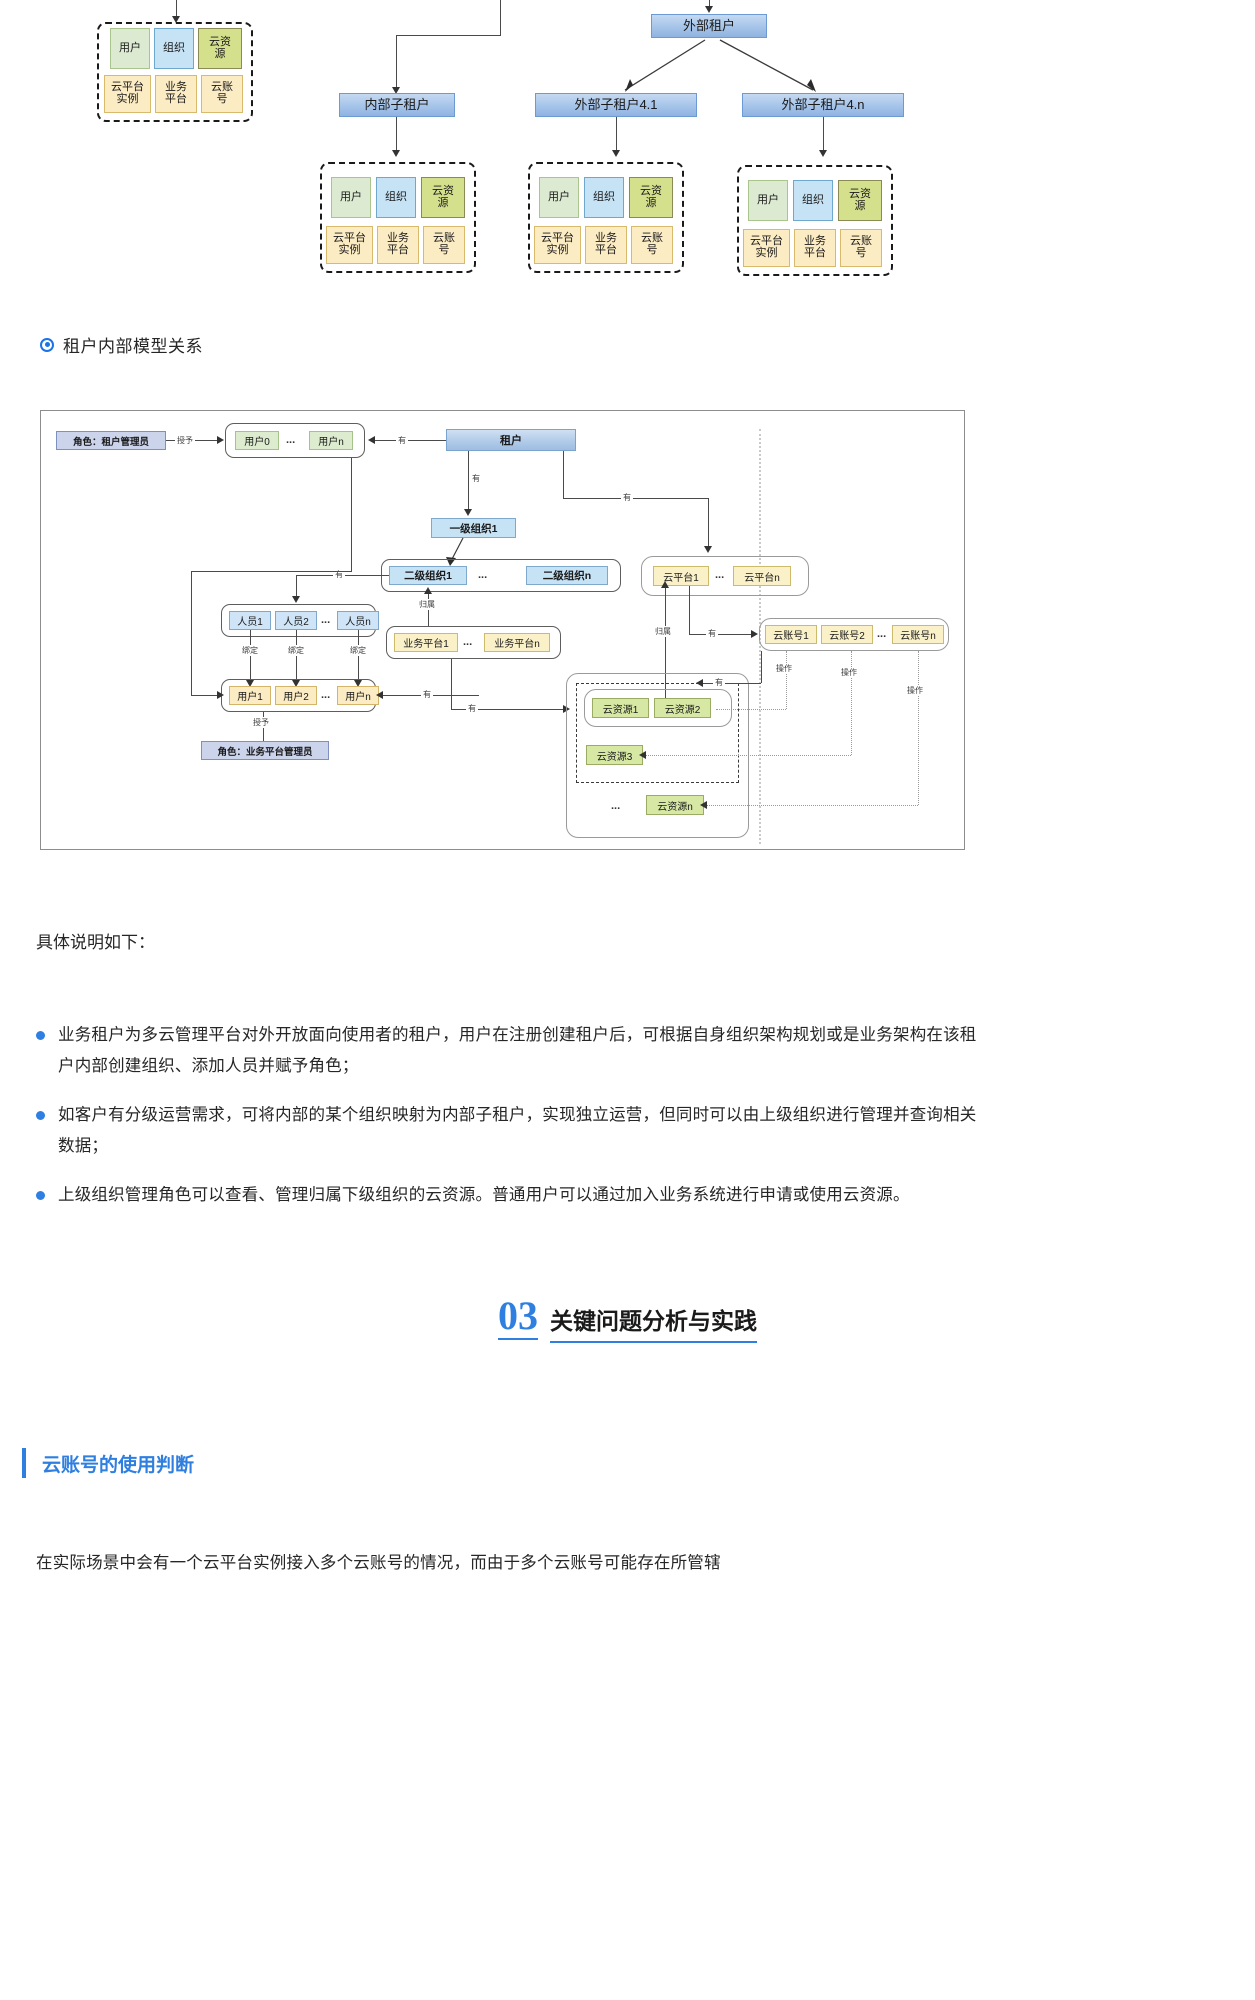 This screenshot has height=2000, width=1255. What do you see at coordinates (426, 642) in the screenshot?
I see `biz-platform-node-1: 业务平台1` at bounding box center [426, 642].